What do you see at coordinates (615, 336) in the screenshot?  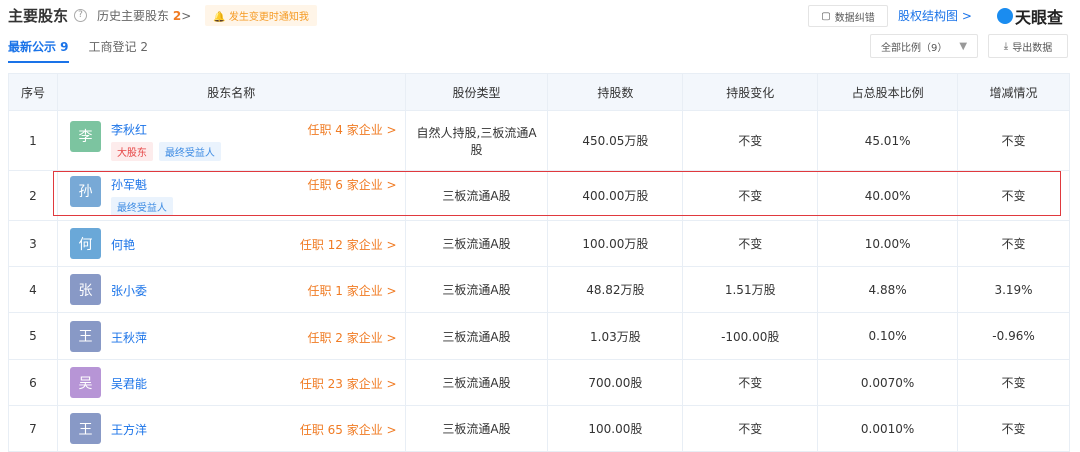 I see `shares-held: 1.03万股` at bounding box center [615, 336].